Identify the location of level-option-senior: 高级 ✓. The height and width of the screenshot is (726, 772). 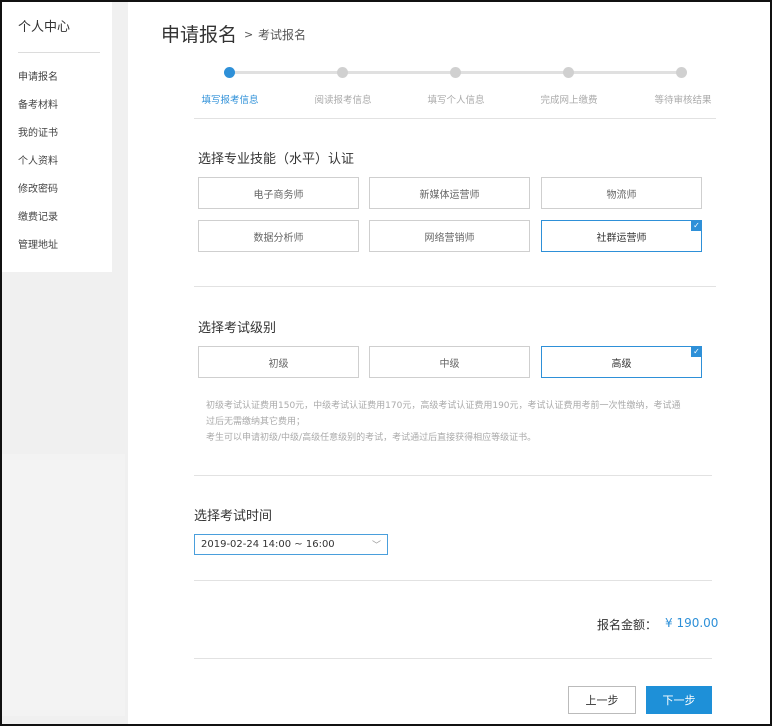
(621, 362).